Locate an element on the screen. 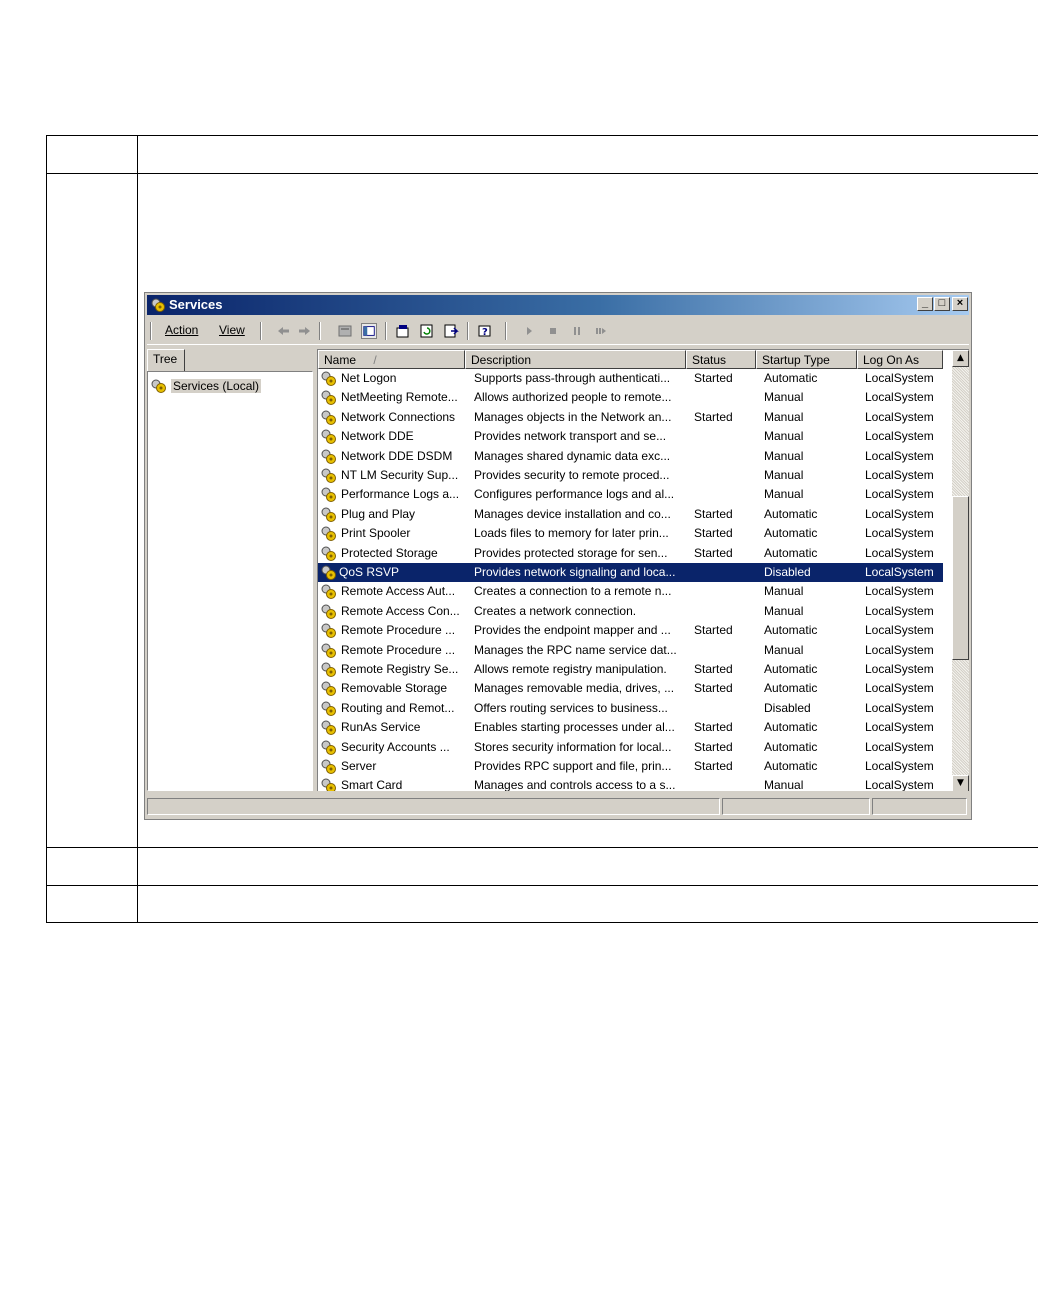 The image size is (1038, 1314). close-button: × is located at coordinates (960, 304).